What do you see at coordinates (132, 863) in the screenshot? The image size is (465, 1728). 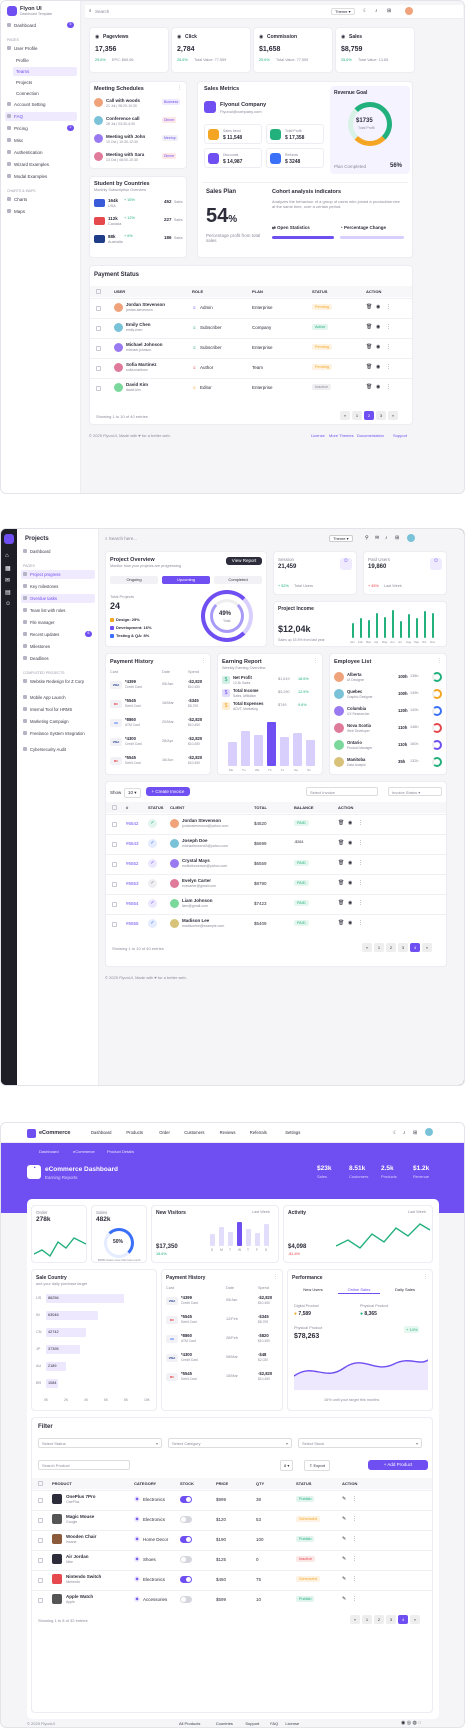 I see `invoice-id: #6552` at bounding box center [132, 863].